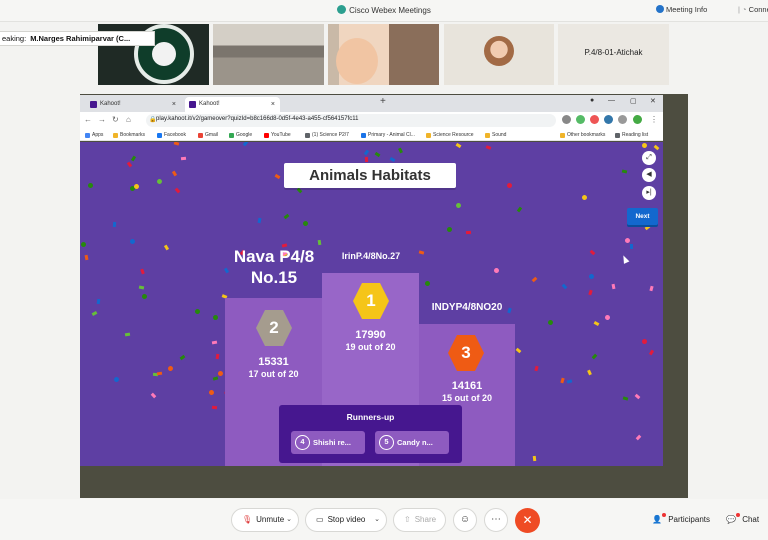  I want to click on menu-icon: ⋮, so click(654, 119).